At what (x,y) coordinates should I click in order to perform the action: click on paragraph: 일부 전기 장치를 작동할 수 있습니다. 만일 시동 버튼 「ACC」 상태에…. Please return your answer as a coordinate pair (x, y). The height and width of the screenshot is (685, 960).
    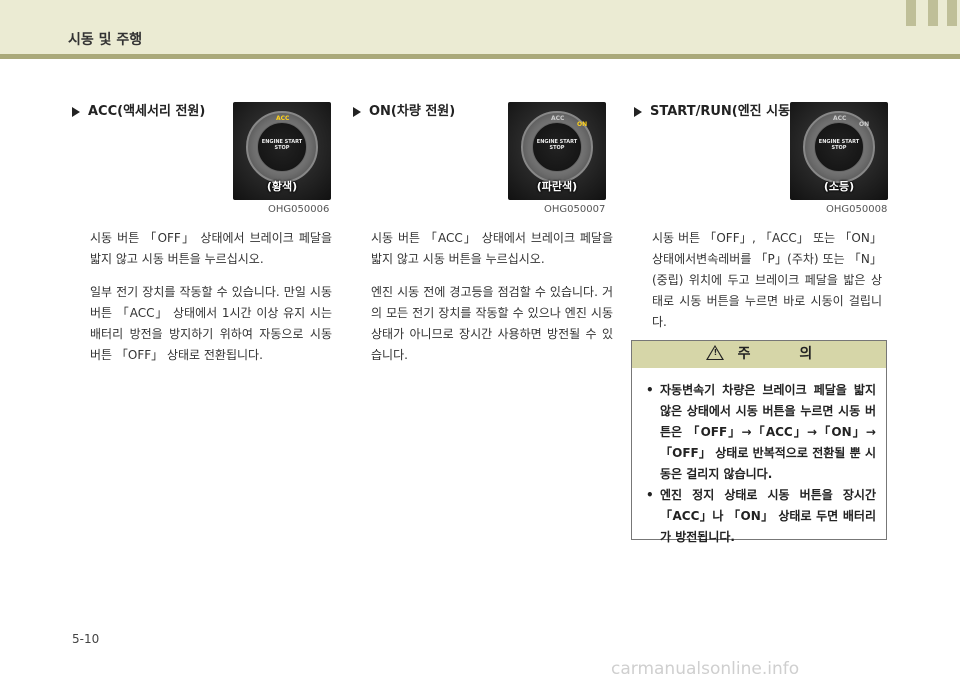
    Looking at the image, I should click on (211, 323).